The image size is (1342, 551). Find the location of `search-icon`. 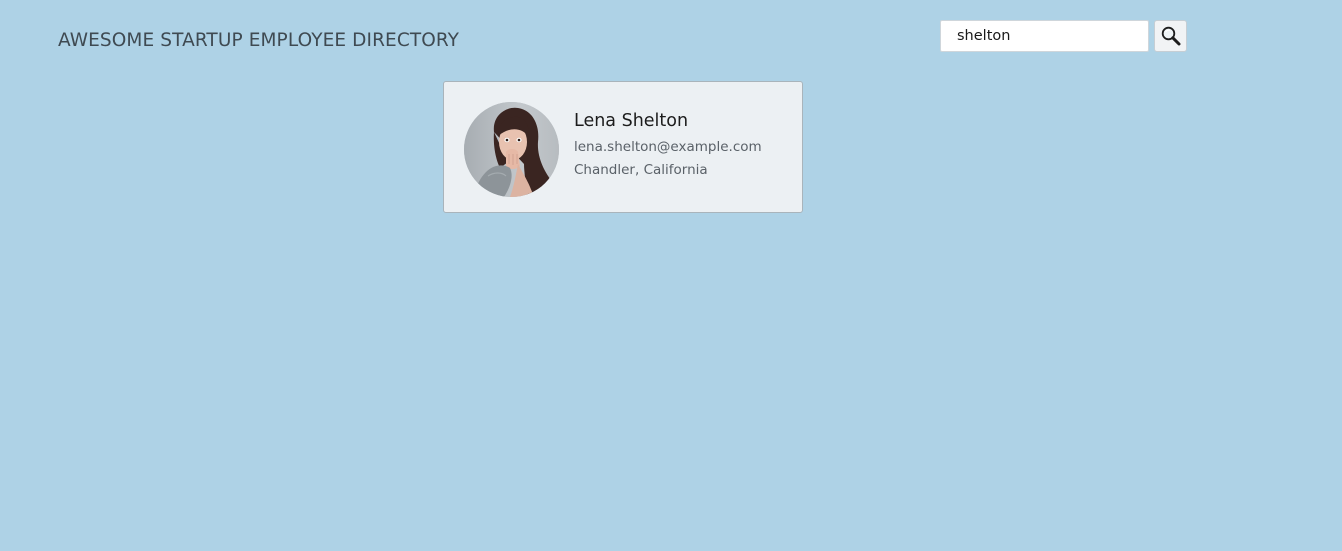

search-icon is located at coordinates (1170, 36).